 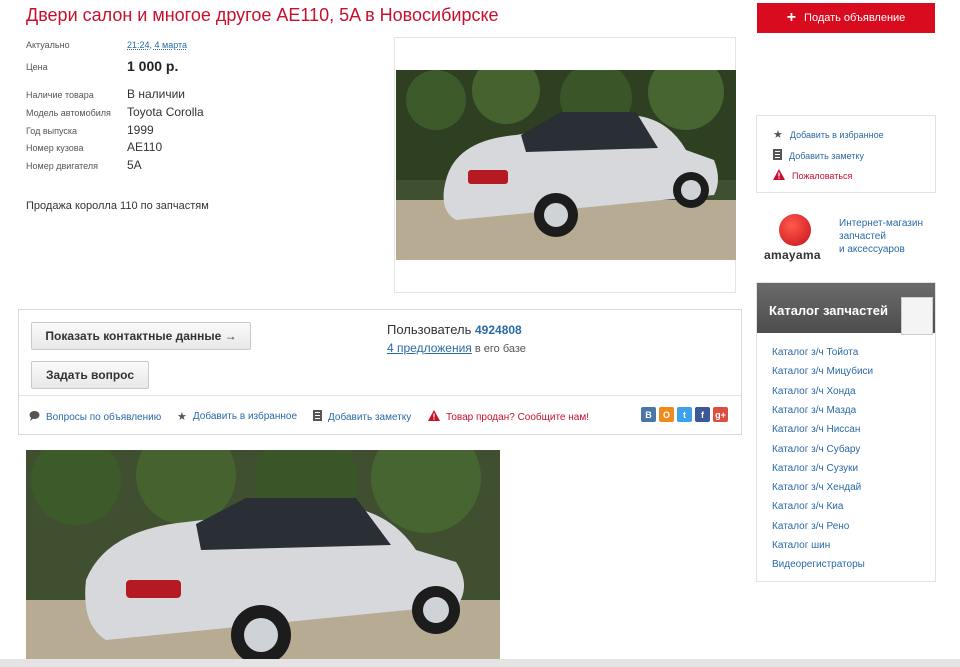 I want to click on sold-report-link: Товар продан? Сообщите нам!, so click(x=508, y=417).